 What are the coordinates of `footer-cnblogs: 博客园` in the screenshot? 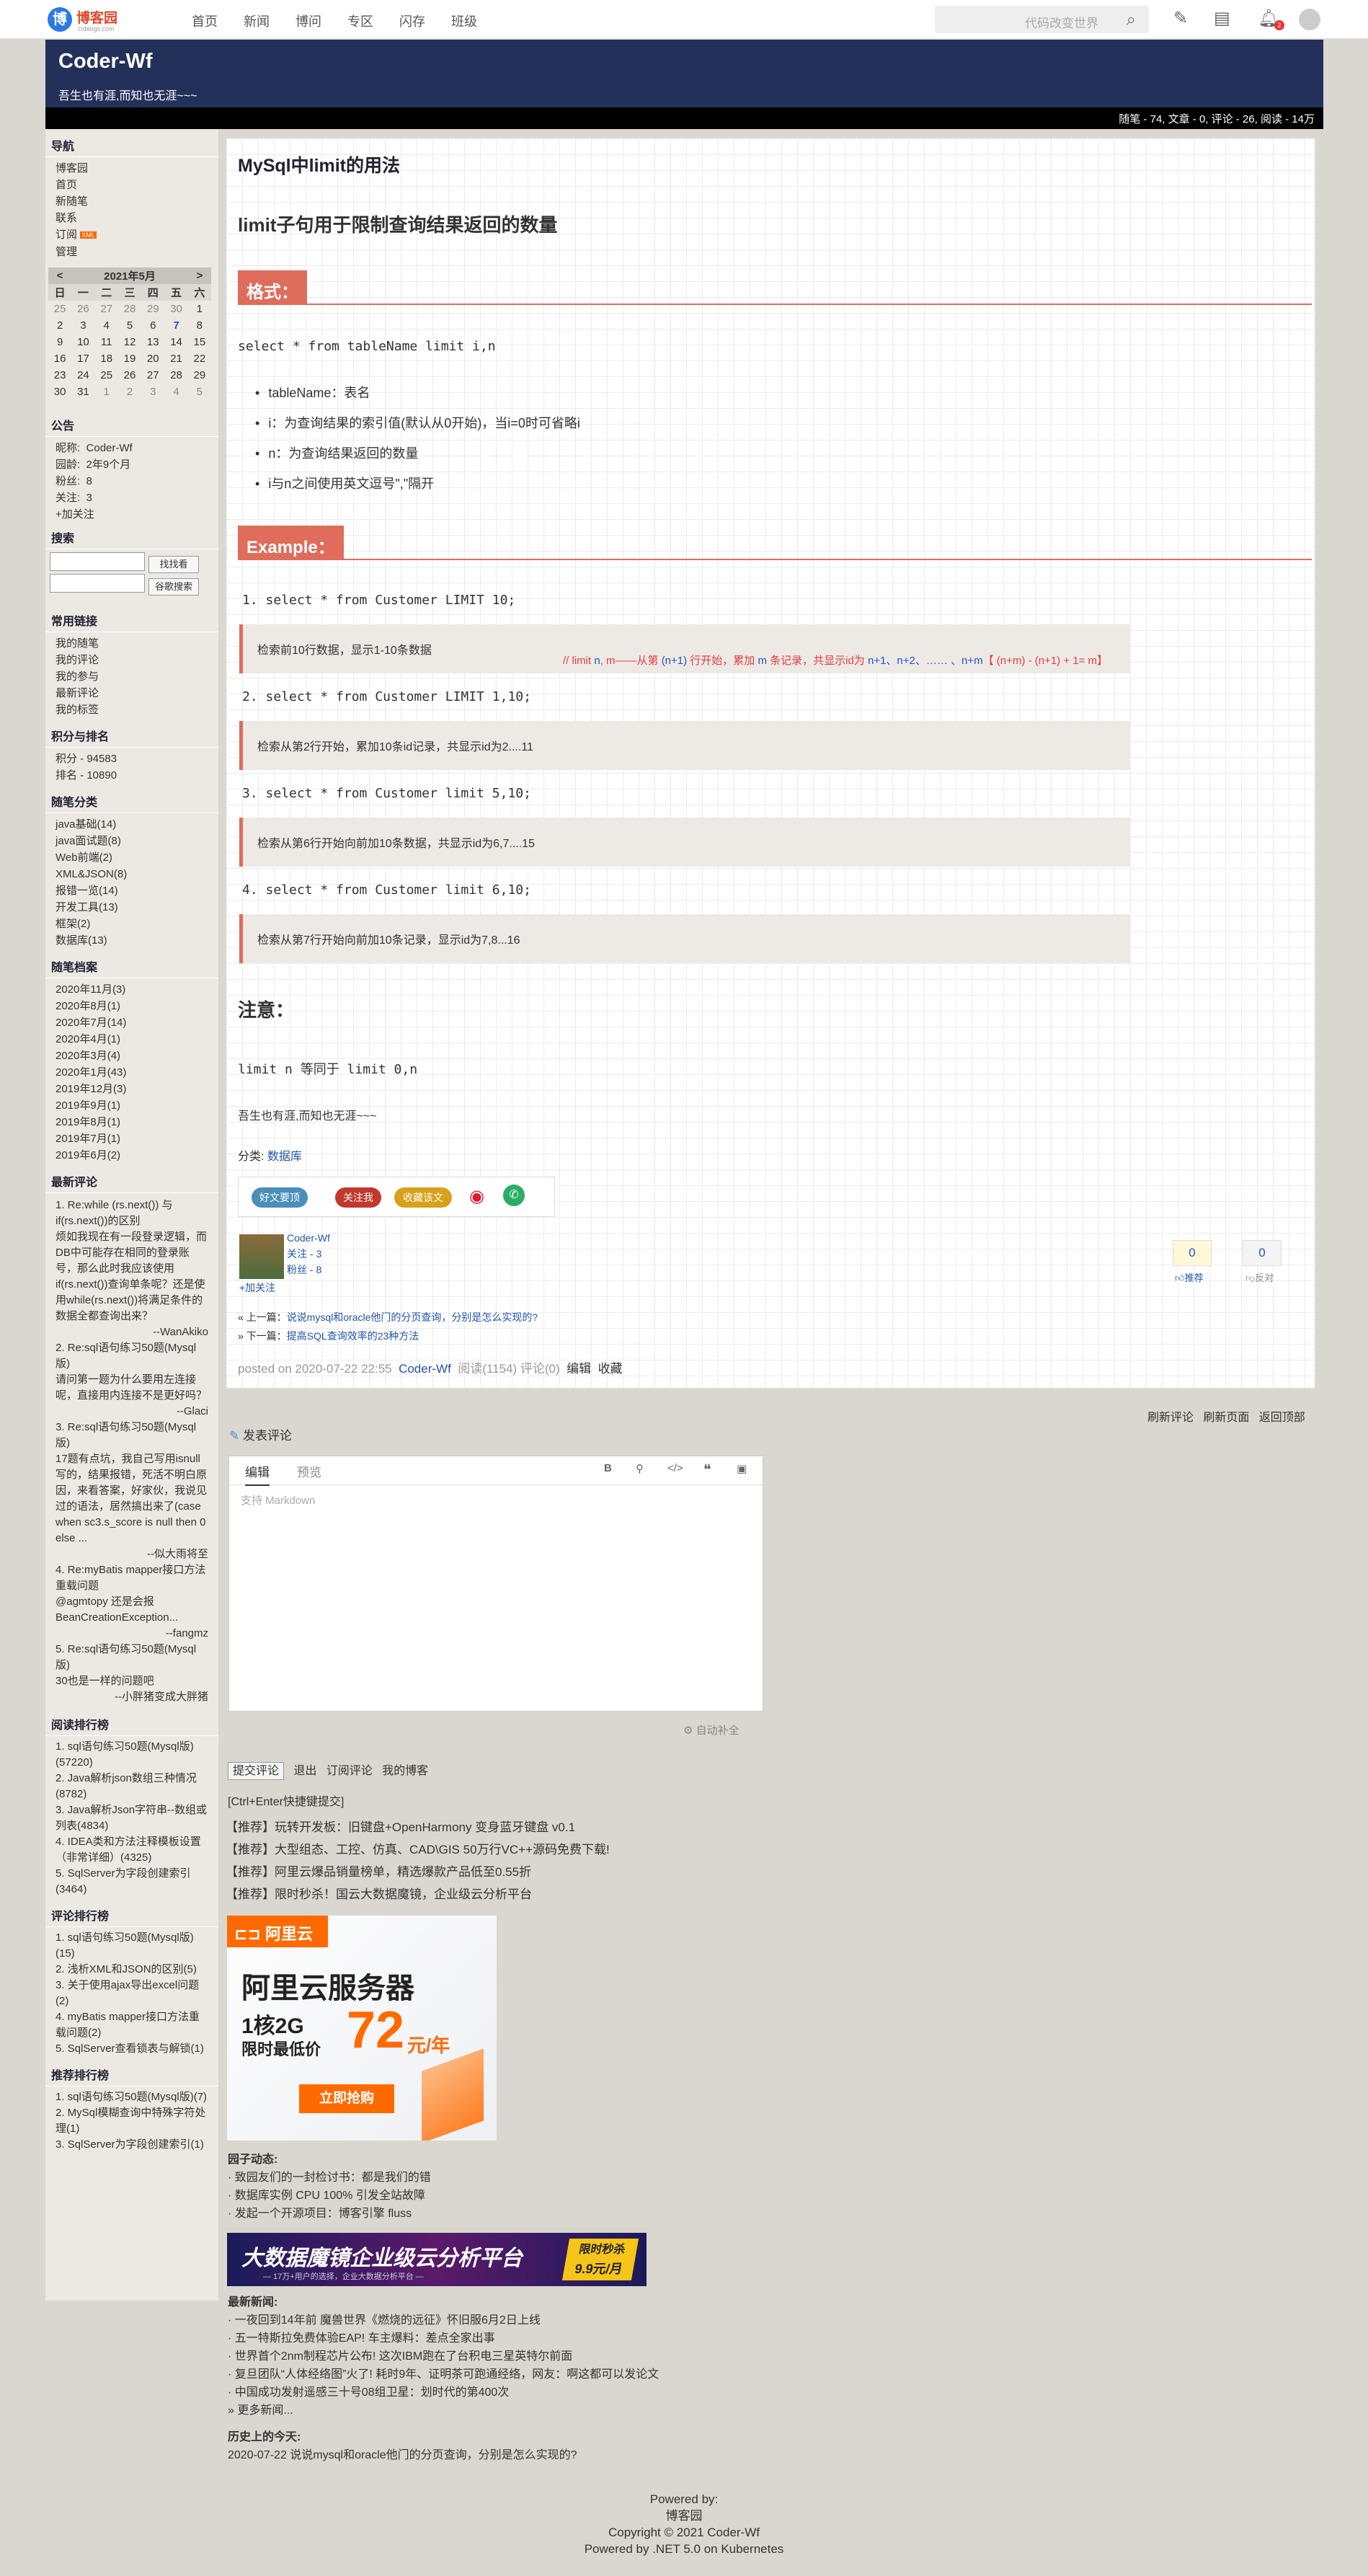 It's located at (684, 2516).